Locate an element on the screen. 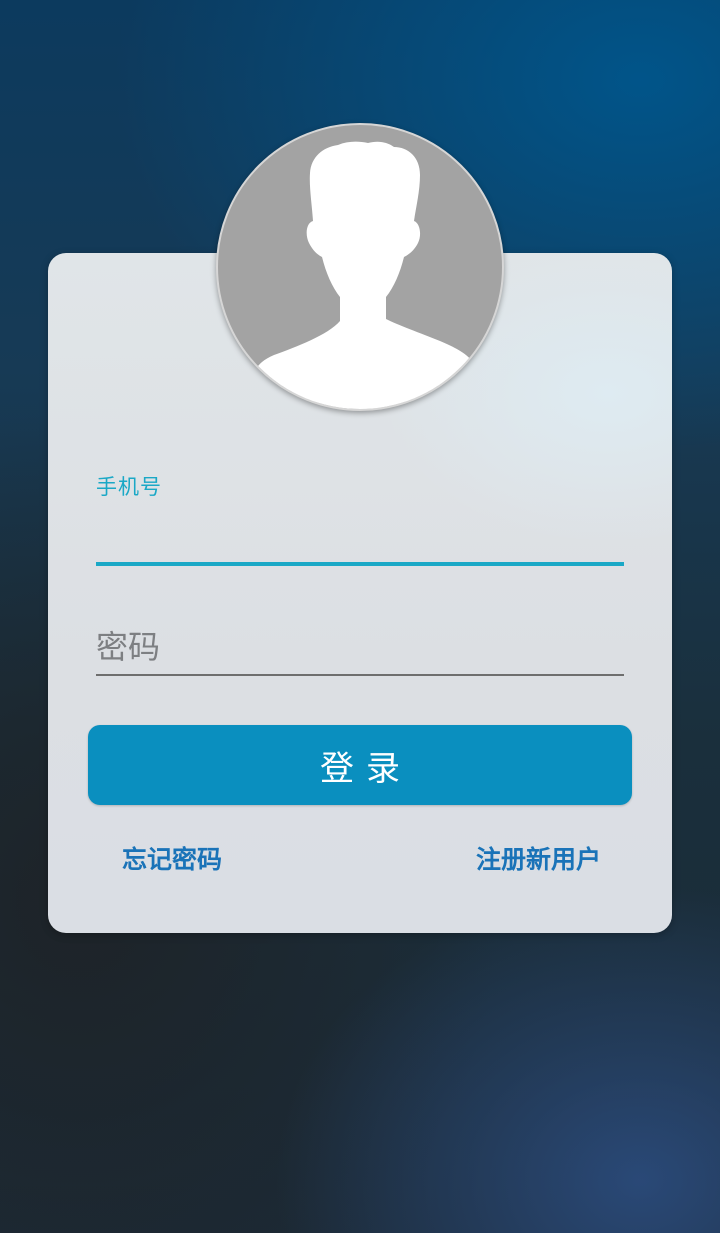 The image size is (720, 1233). register-link: 注册新用户 is located at coordinates (538, 858).